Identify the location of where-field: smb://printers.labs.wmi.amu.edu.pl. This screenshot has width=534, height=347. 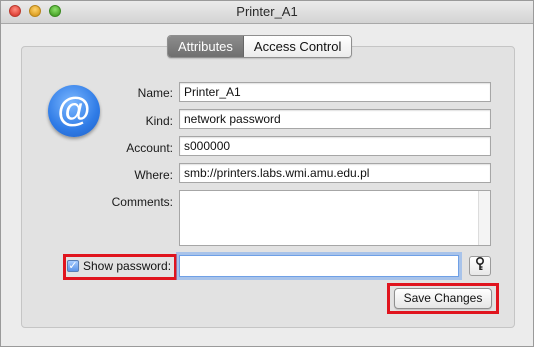
(335, 173).